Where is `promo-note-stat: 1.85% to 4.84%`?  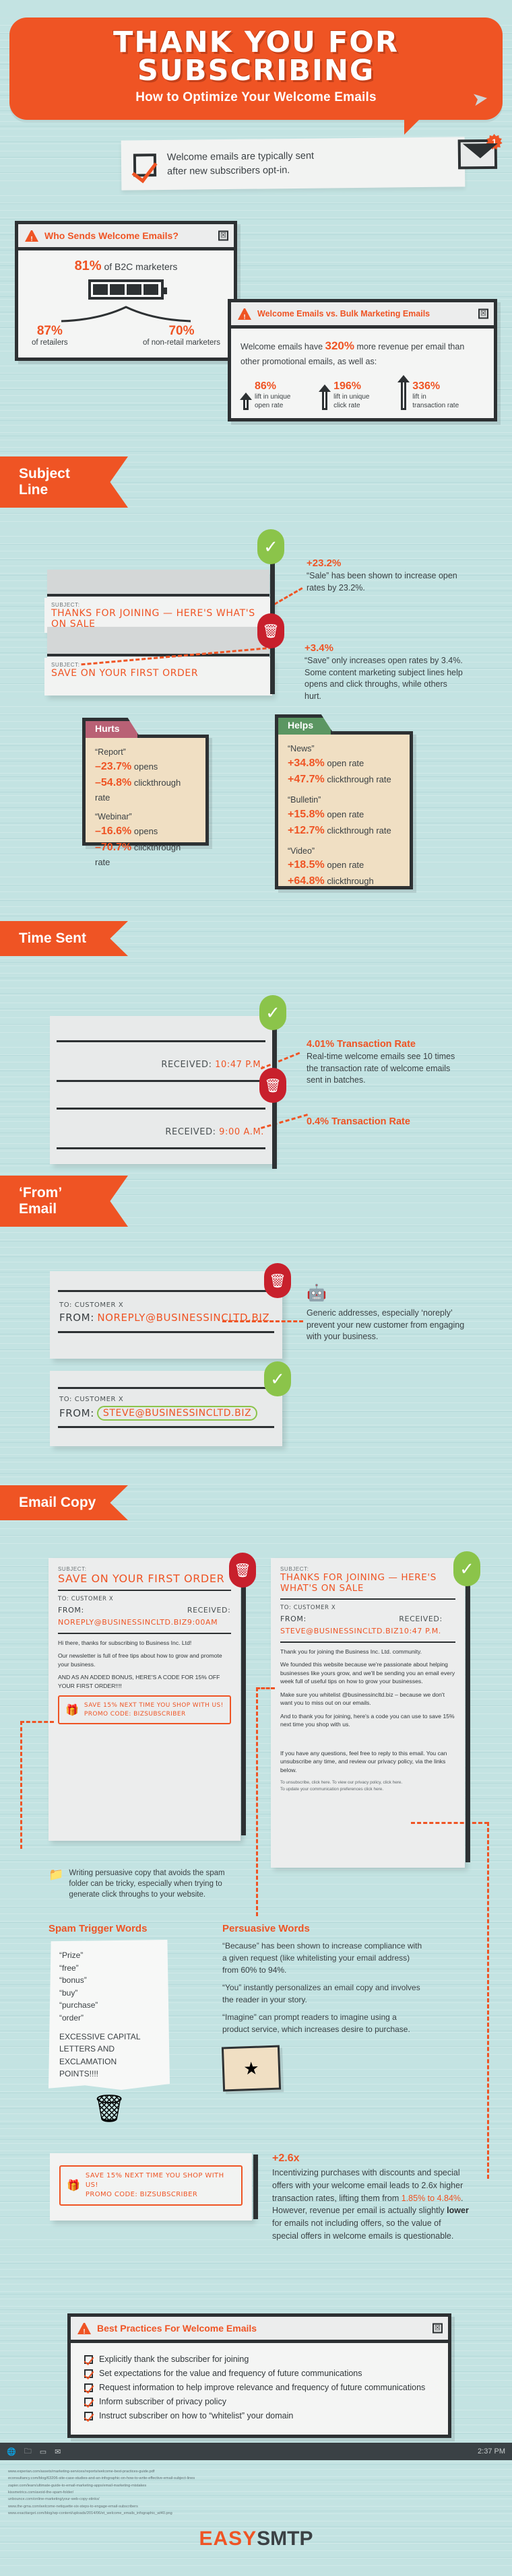 promo-note-stat: 1.85% to 4.84% is located at coordinates (431, 2198).